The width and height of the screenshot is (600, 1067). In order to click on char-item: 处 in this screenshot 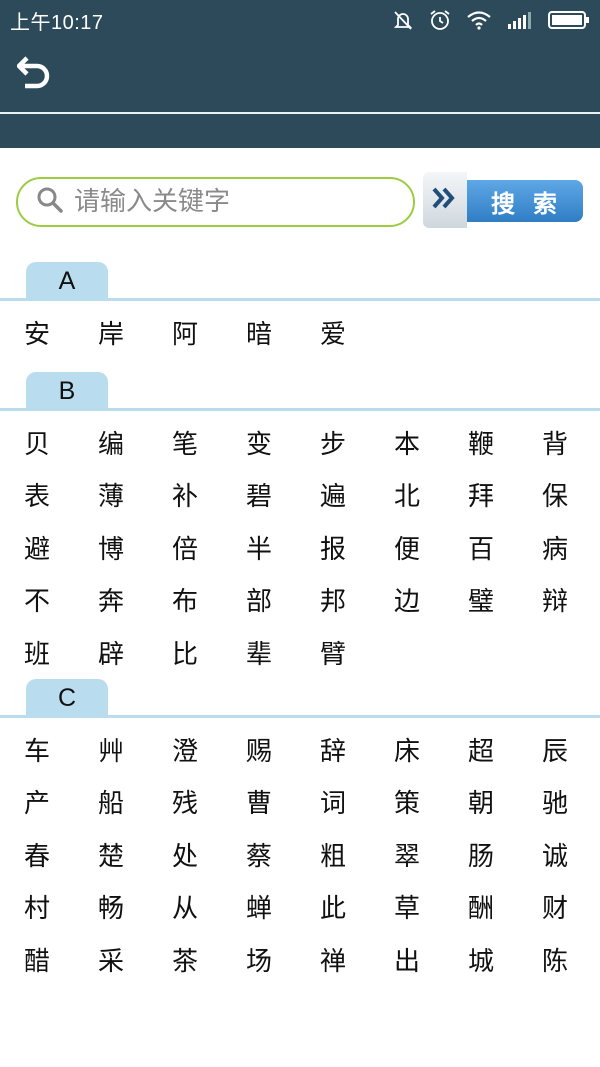, I will do `click(207, 854)`.